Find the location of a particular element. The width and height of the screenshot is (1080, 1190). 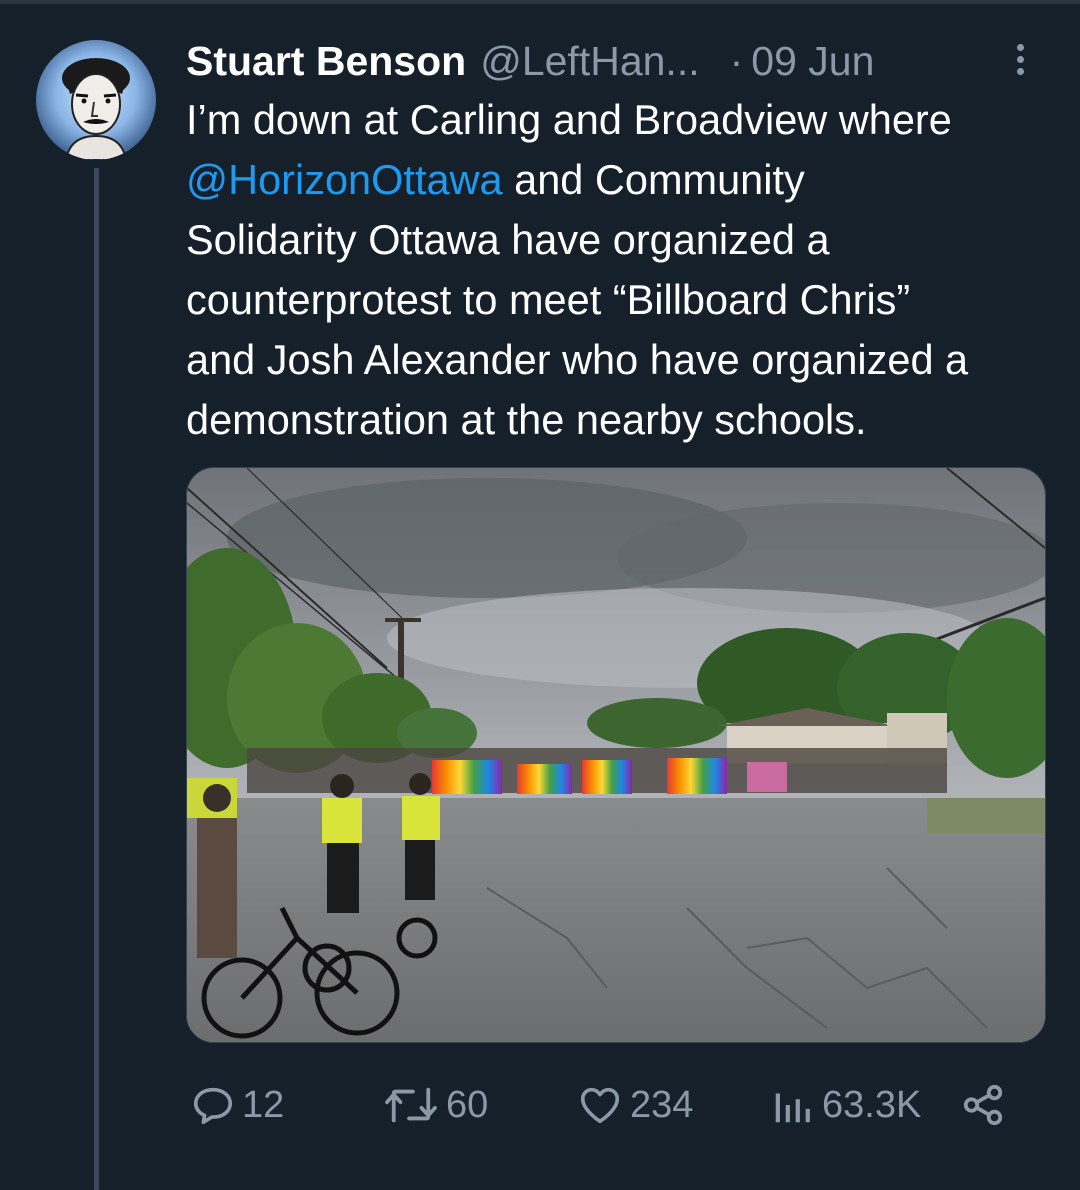

views-button: 63.3K is located at coordinates (845, 1105).